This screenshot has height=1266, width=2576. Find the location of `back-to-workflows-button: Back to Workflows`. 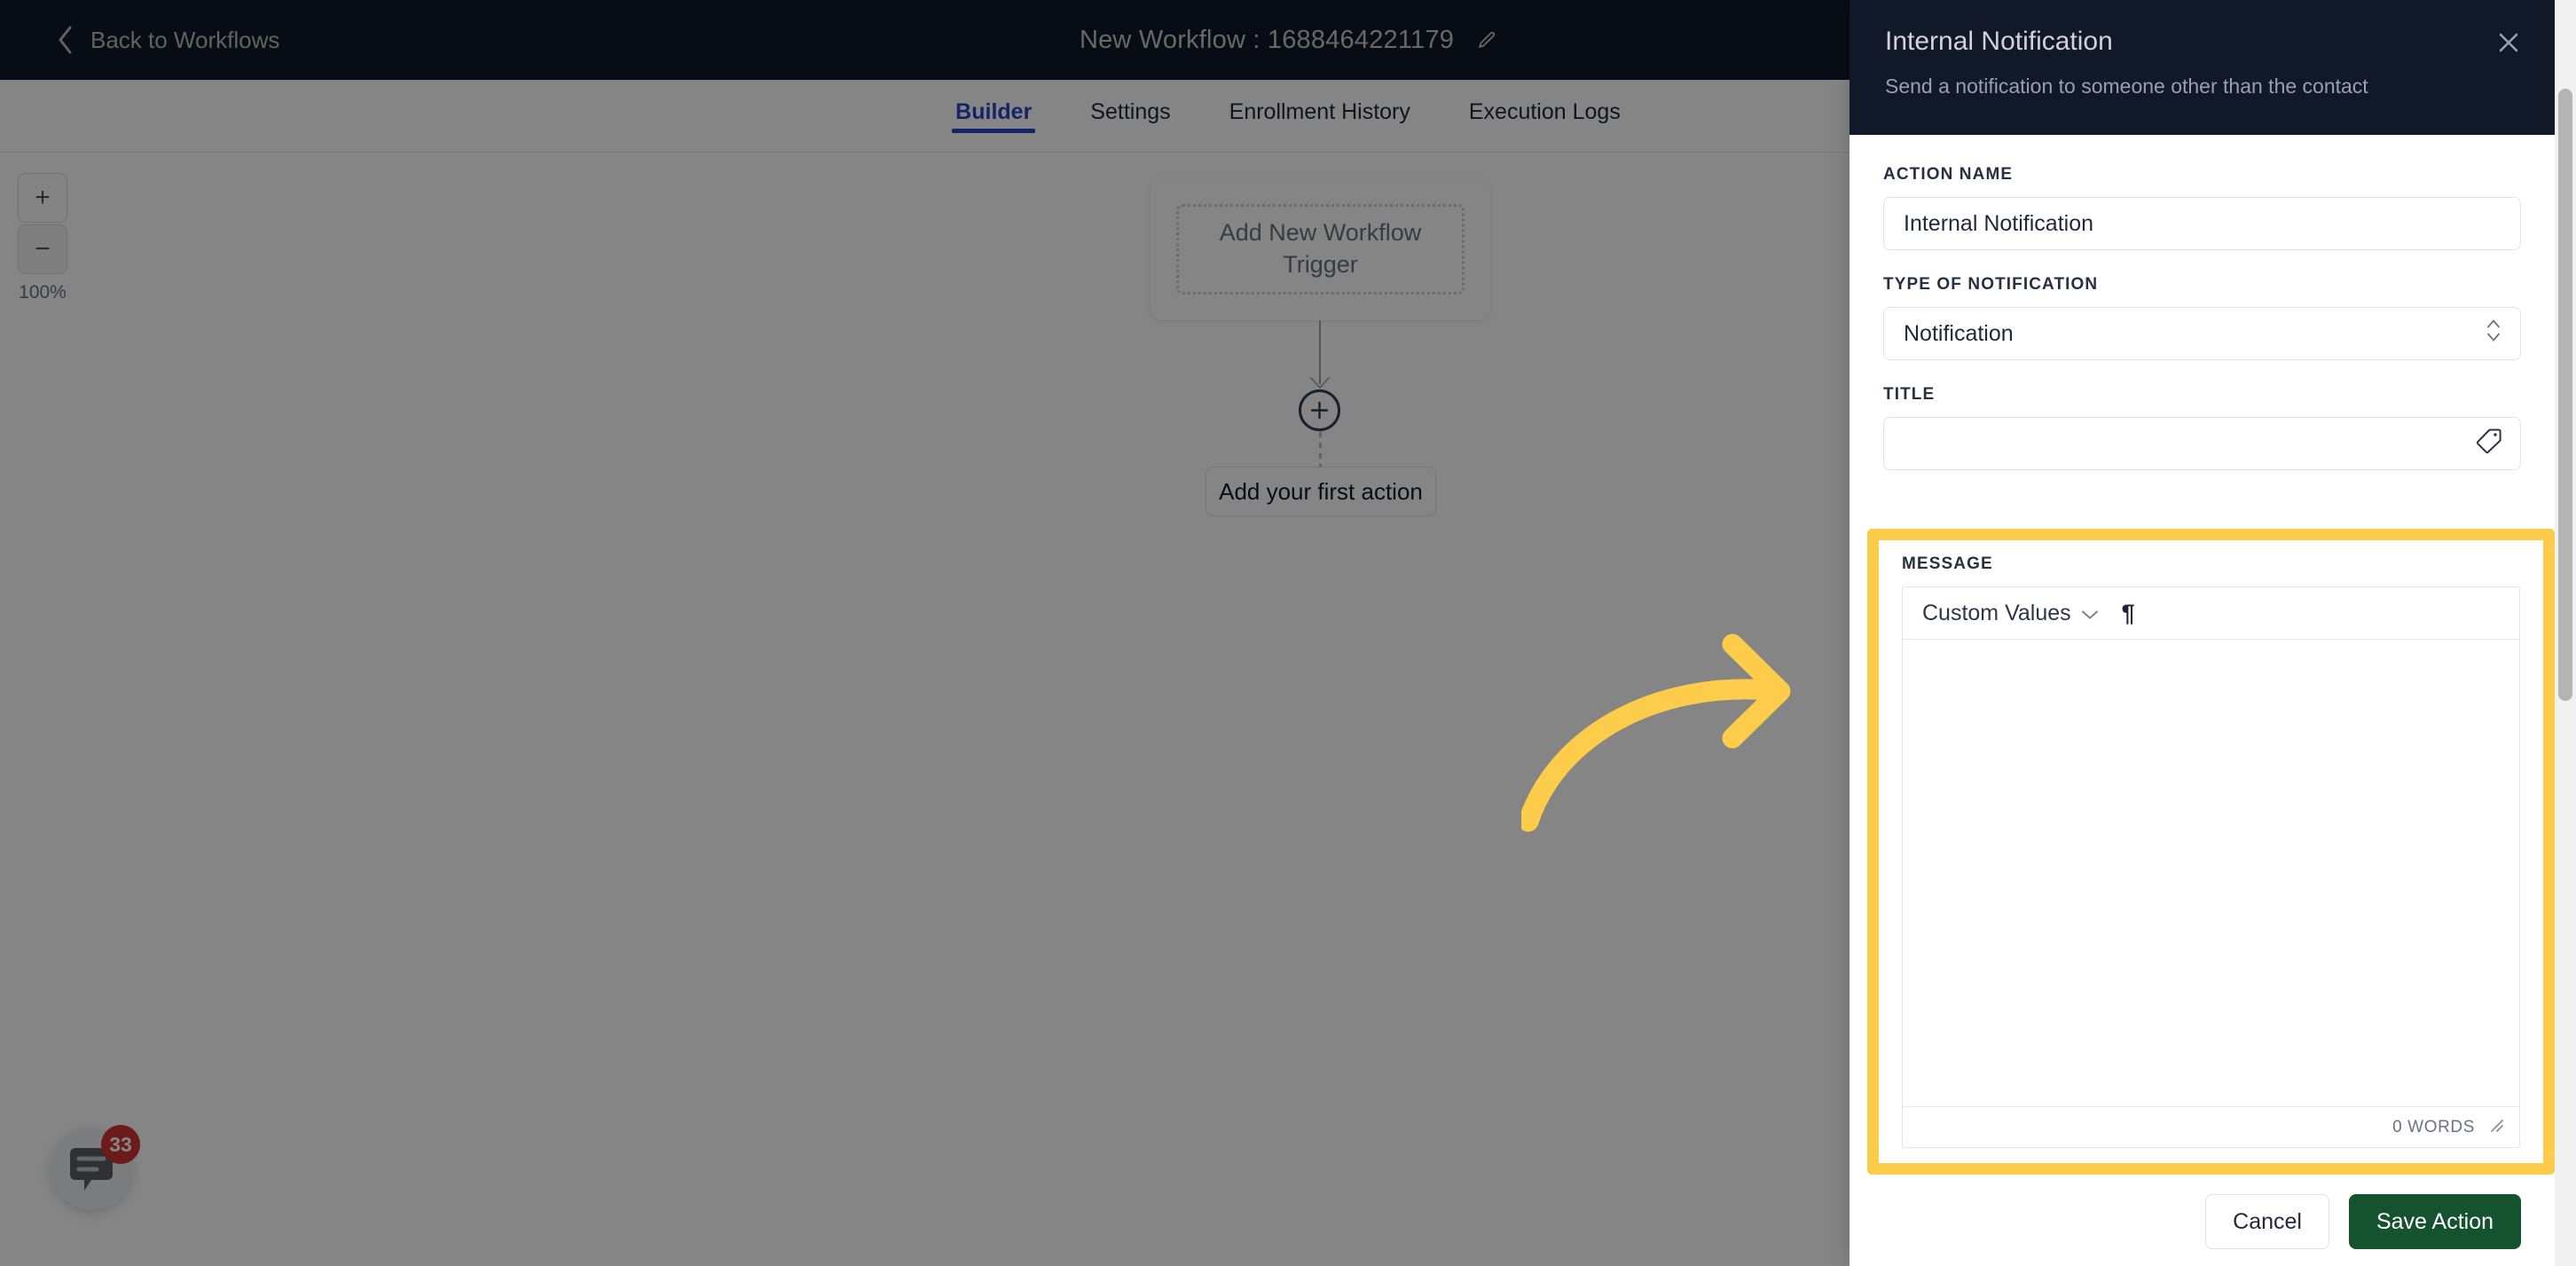

back-to-workflows-button: Back to Workflows is located at coordinates (167, 40).